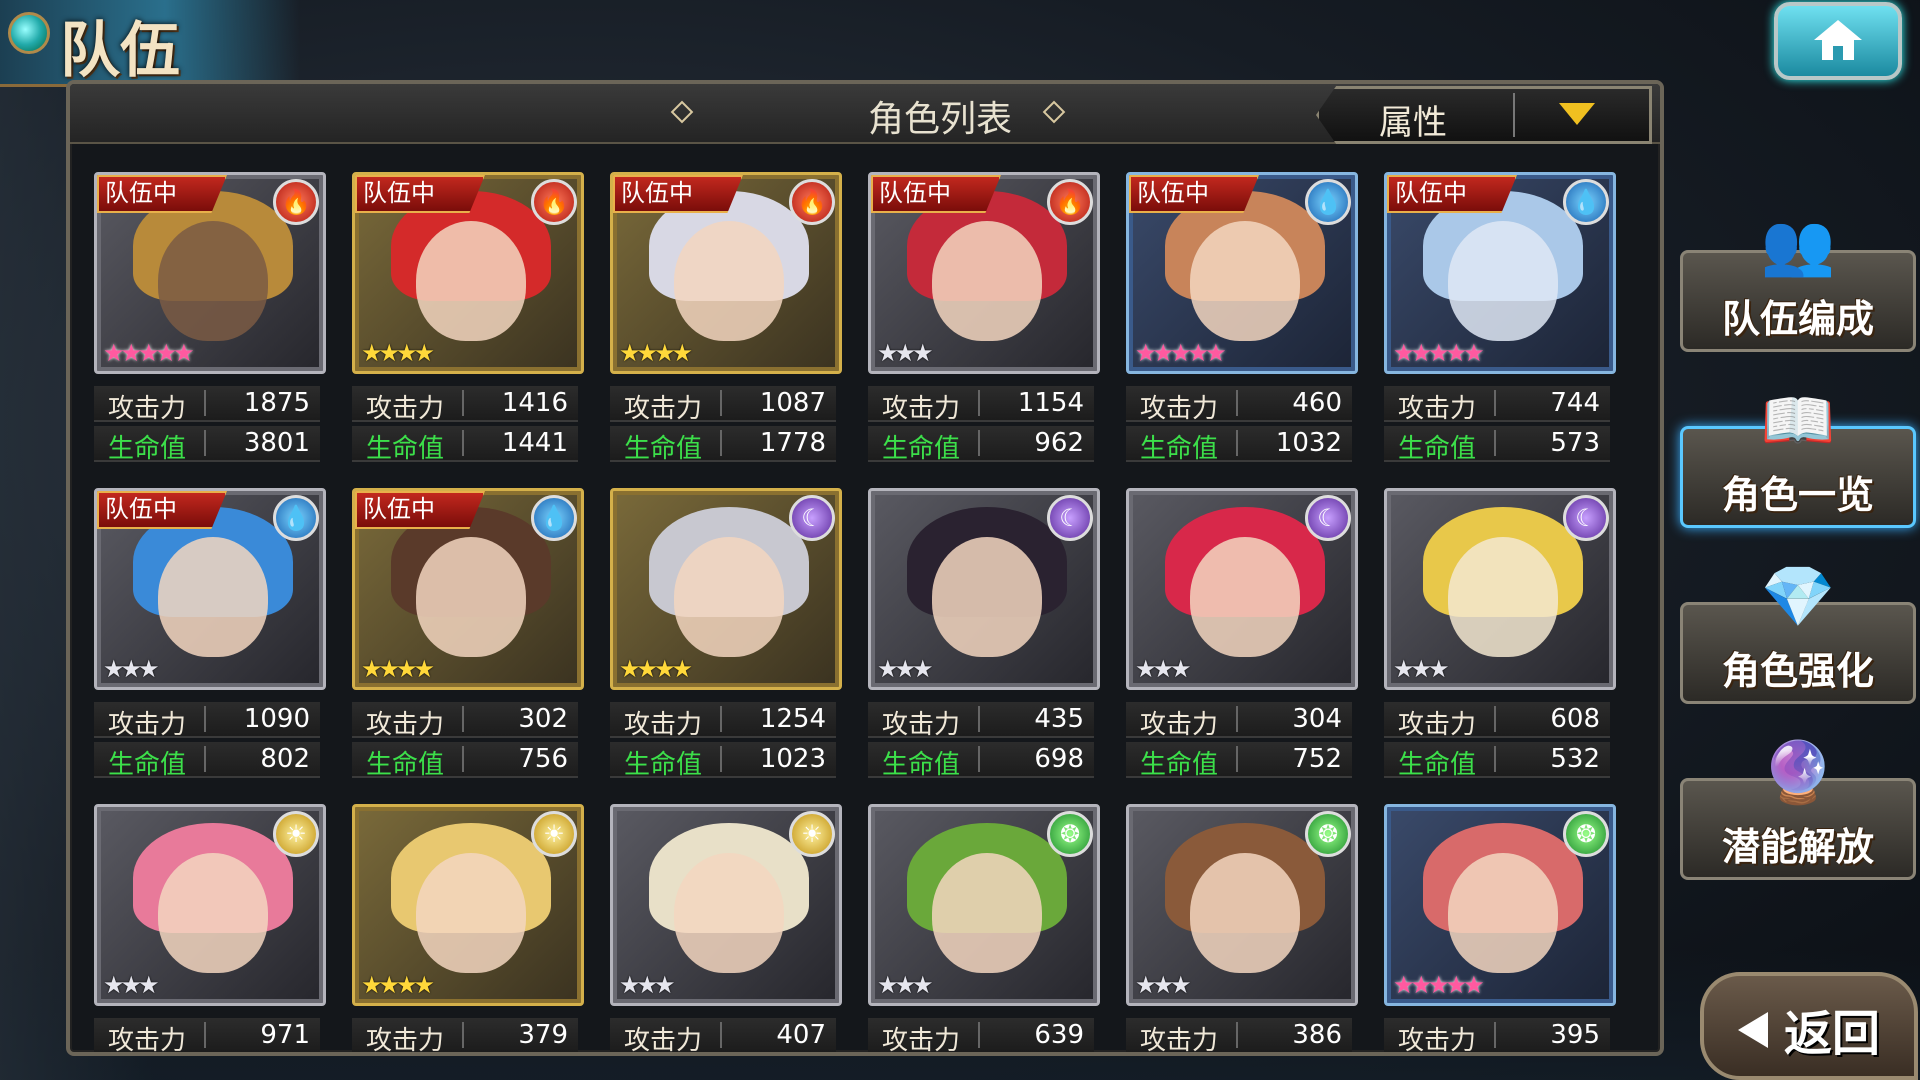 This screenshot has width=1920, height=1080. I want to click on back-label: 返回, so click(1832, 1034).